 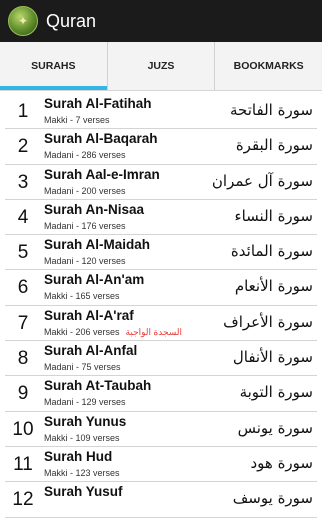 I want to click on tab-bookmarks: BOOKMARKS, so click(x=268, y=66).